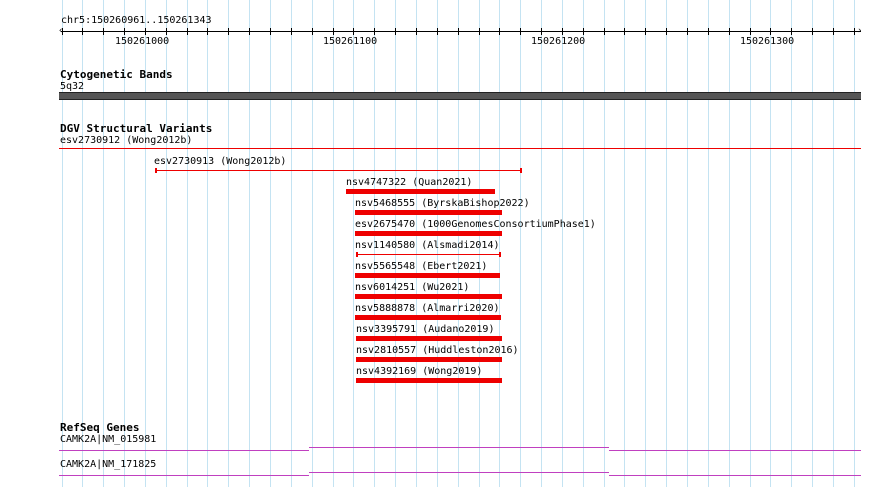  What do you see at coordinates (136, 20) in the screenshot?
I see `region-label: chr5:150260961..150261343` at bounding box center [136, 20].